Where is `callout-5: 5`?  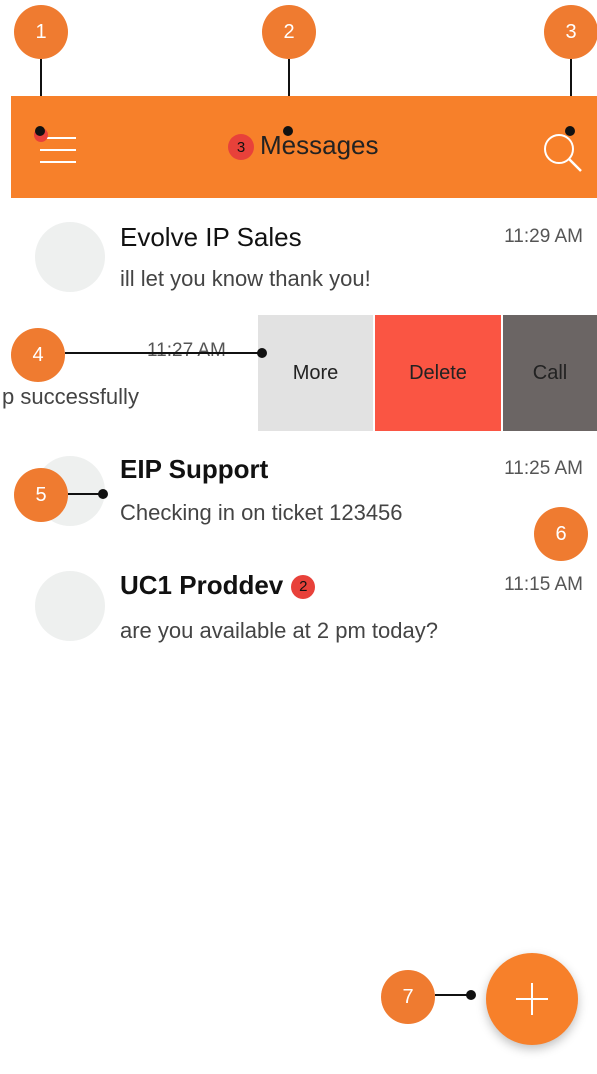
callout-5: 5 is located at coordinates (41, 495).